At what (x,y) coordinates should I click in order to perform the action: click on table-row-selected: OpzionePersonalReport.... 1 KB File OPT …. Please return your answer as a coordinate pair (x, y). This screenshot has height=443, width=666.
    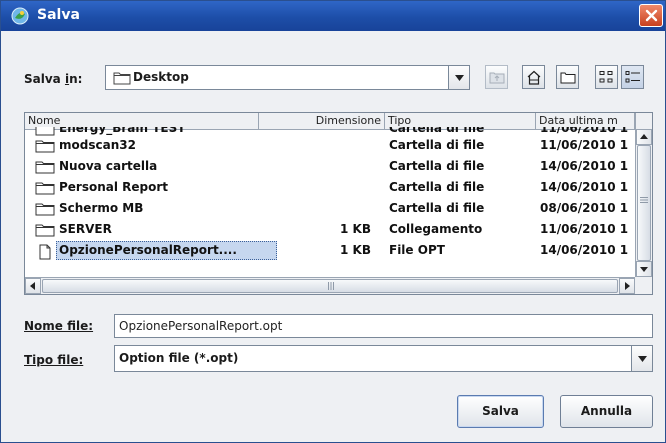
    Looking at the image, I should click on (330, 250).